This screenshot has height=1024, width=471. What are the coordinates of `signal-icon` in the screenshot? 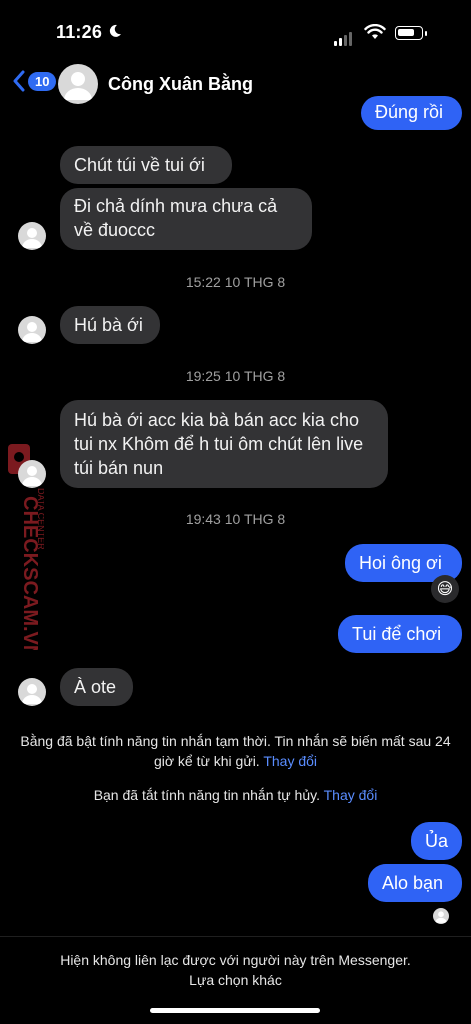 It's located at (344, 37).